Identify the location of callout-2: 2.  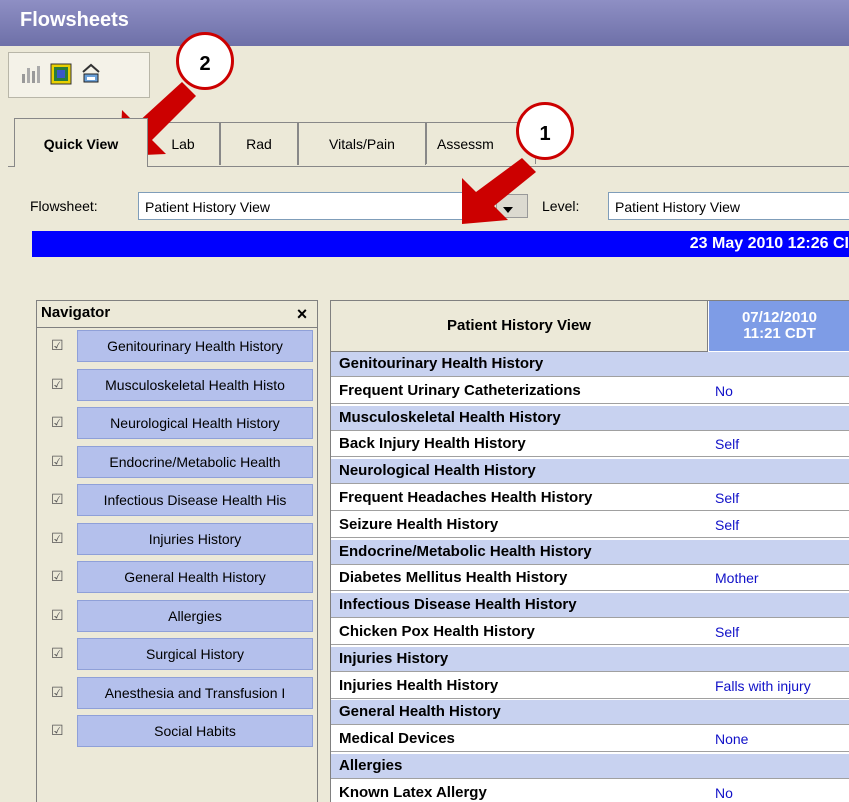
(205, 61).